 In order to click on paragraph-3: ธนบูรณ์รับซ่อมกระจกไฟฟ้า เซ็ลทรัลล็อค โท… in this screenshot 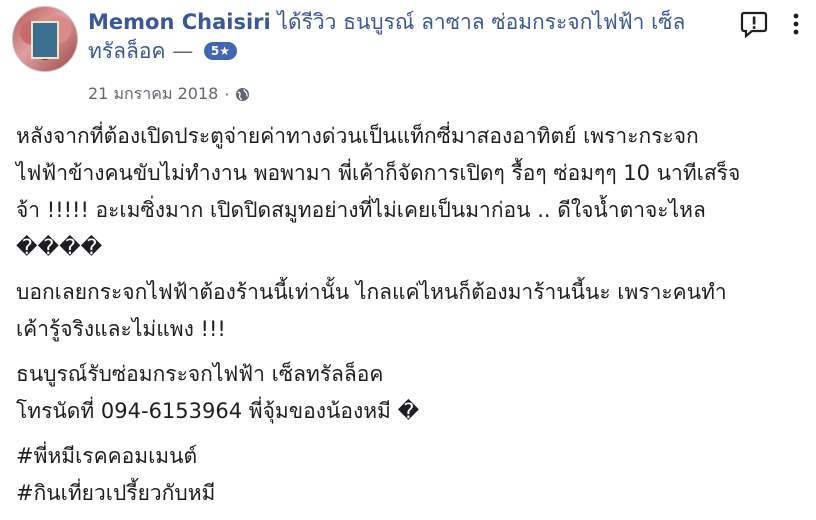, I will do `click(411, 393)`.